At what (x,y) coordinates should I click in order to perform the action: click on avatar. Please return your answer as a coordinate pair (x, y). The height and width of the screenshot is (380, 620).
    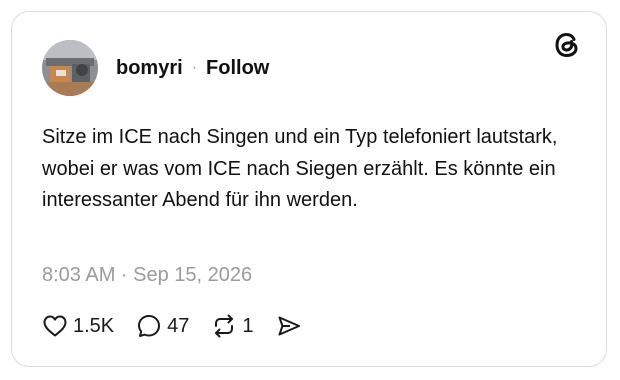
    Looking at the image, I should click on (70, 68).